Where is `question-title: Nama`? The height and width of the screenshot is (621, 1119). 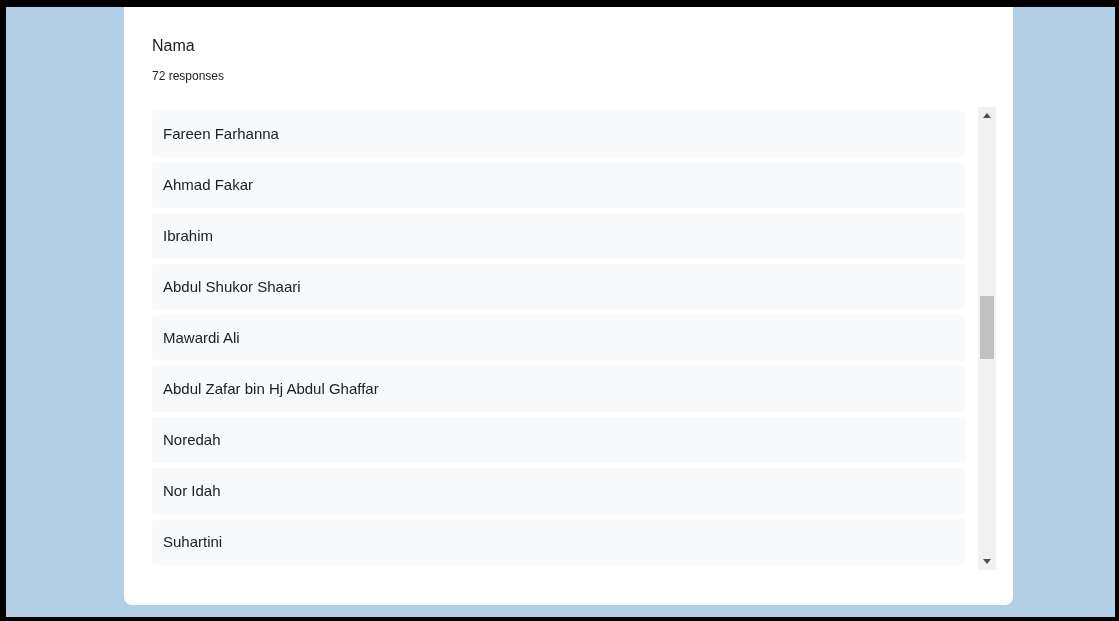 question-title: Nama is located at coordinates (173, 46).